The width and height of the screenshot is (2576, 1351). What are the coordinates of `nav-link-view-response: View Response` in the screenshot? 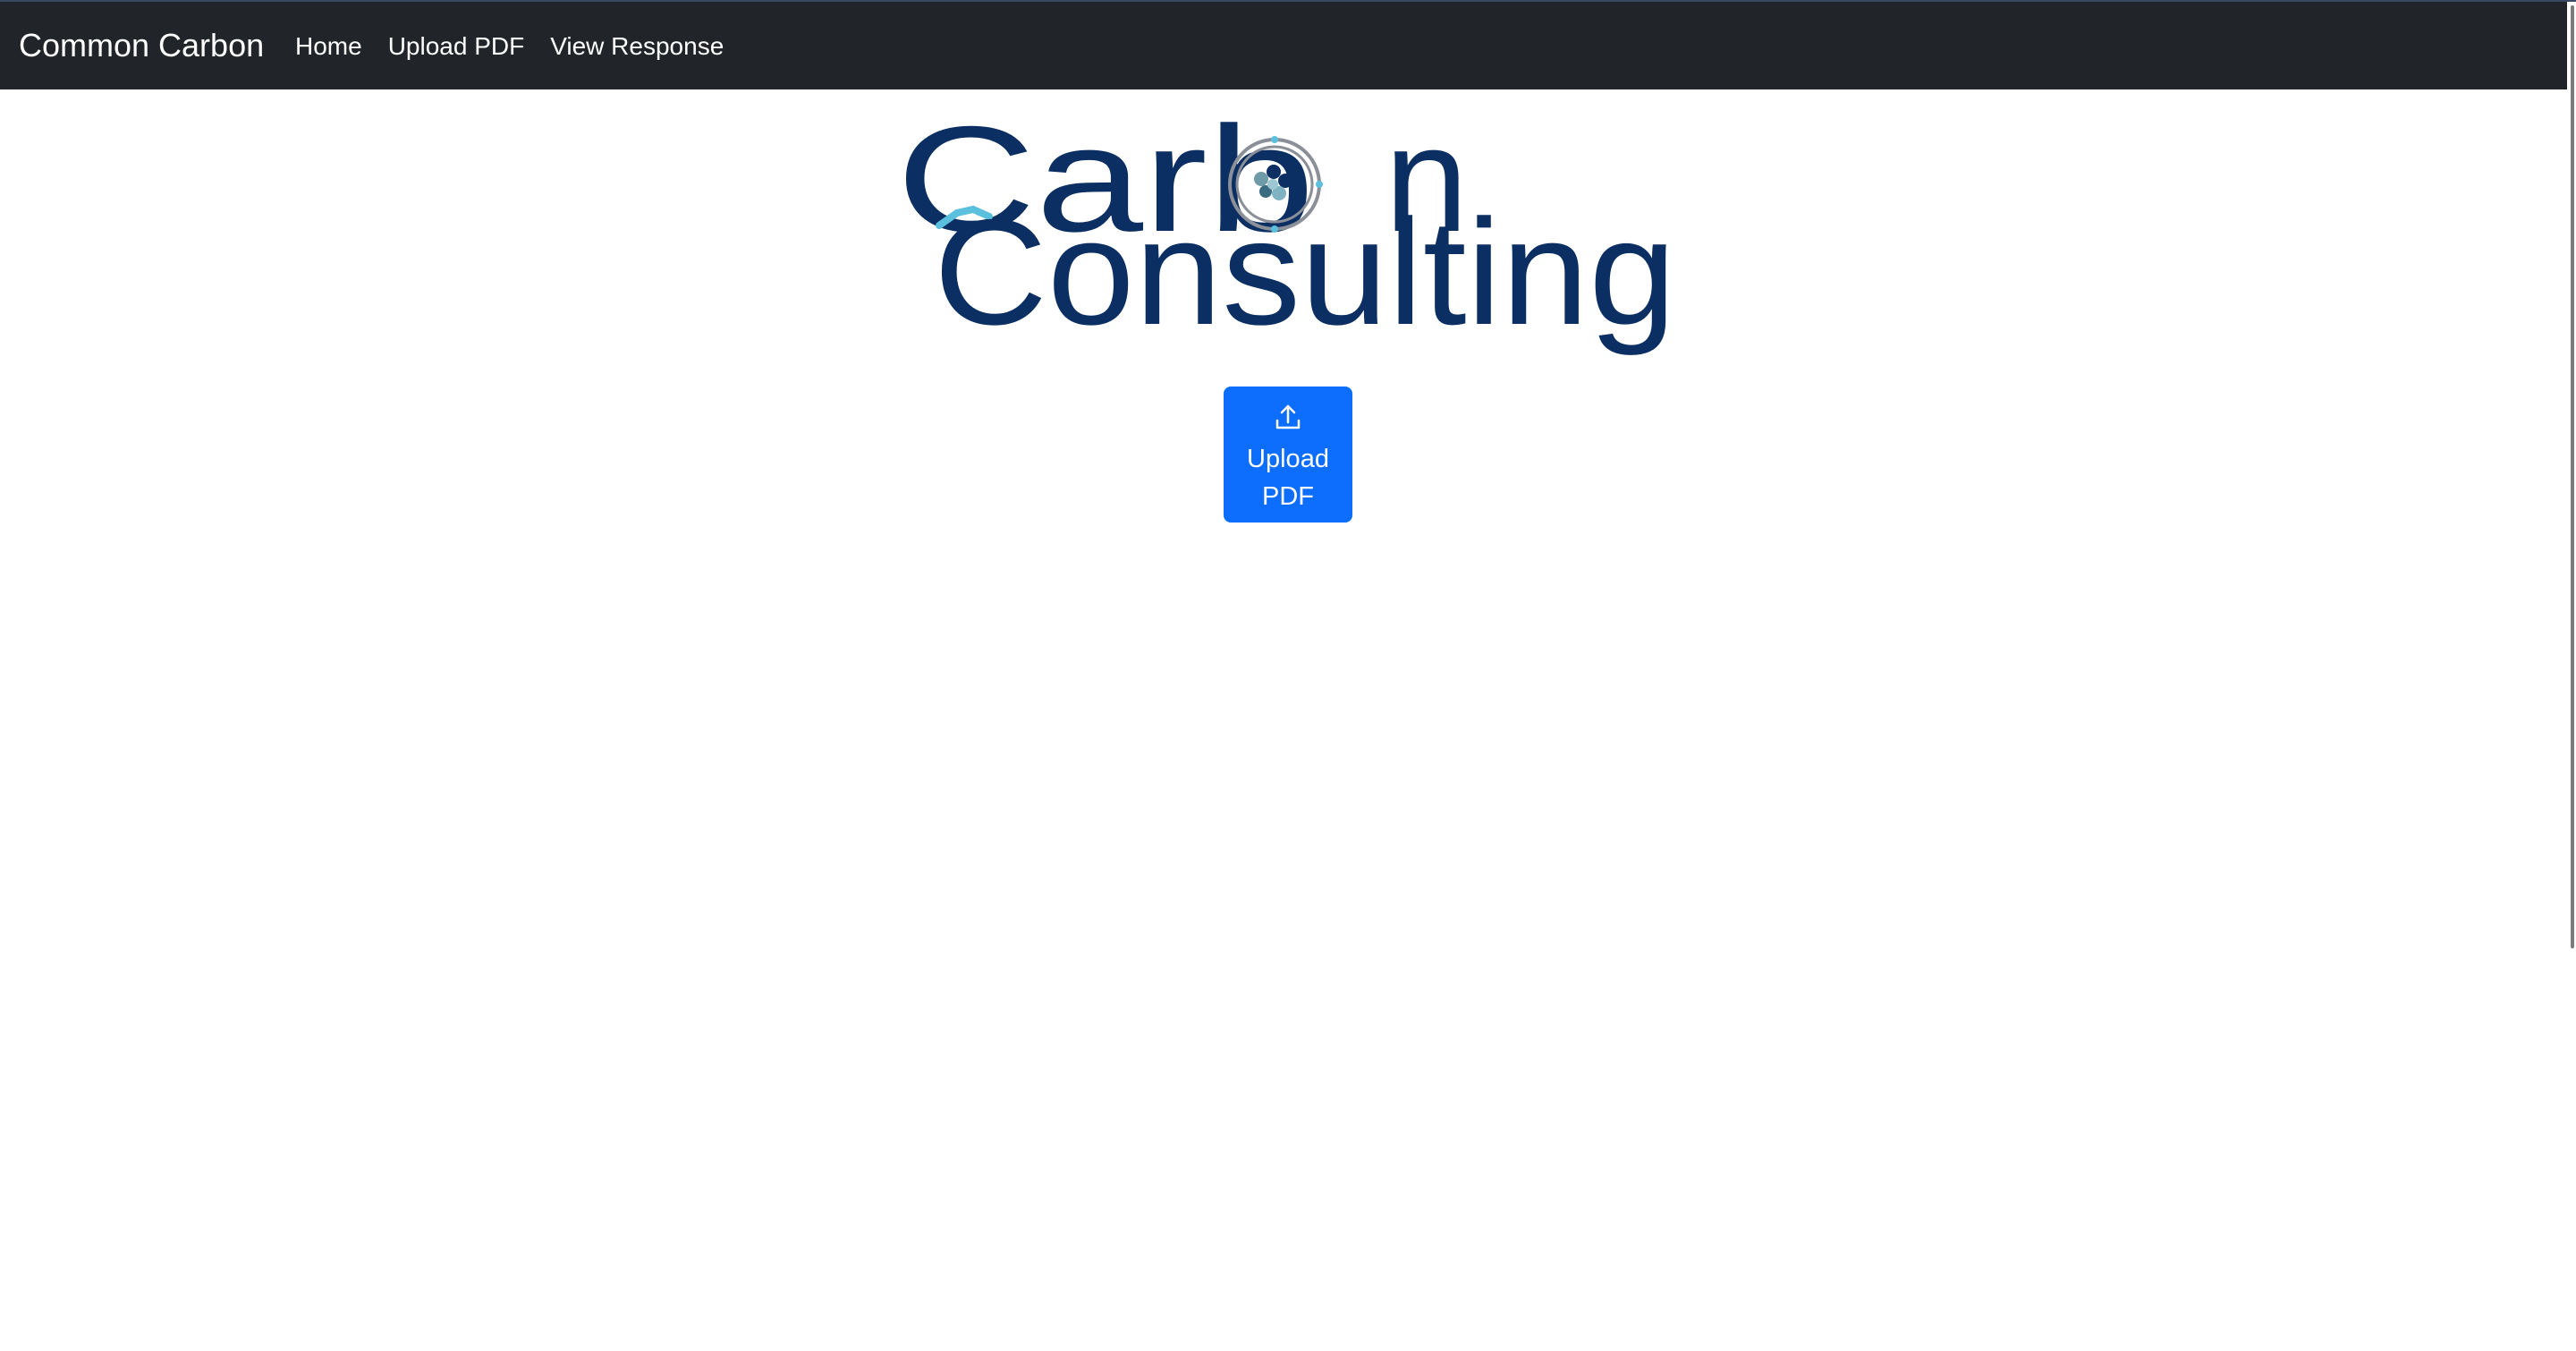 It's located at (637, 46).